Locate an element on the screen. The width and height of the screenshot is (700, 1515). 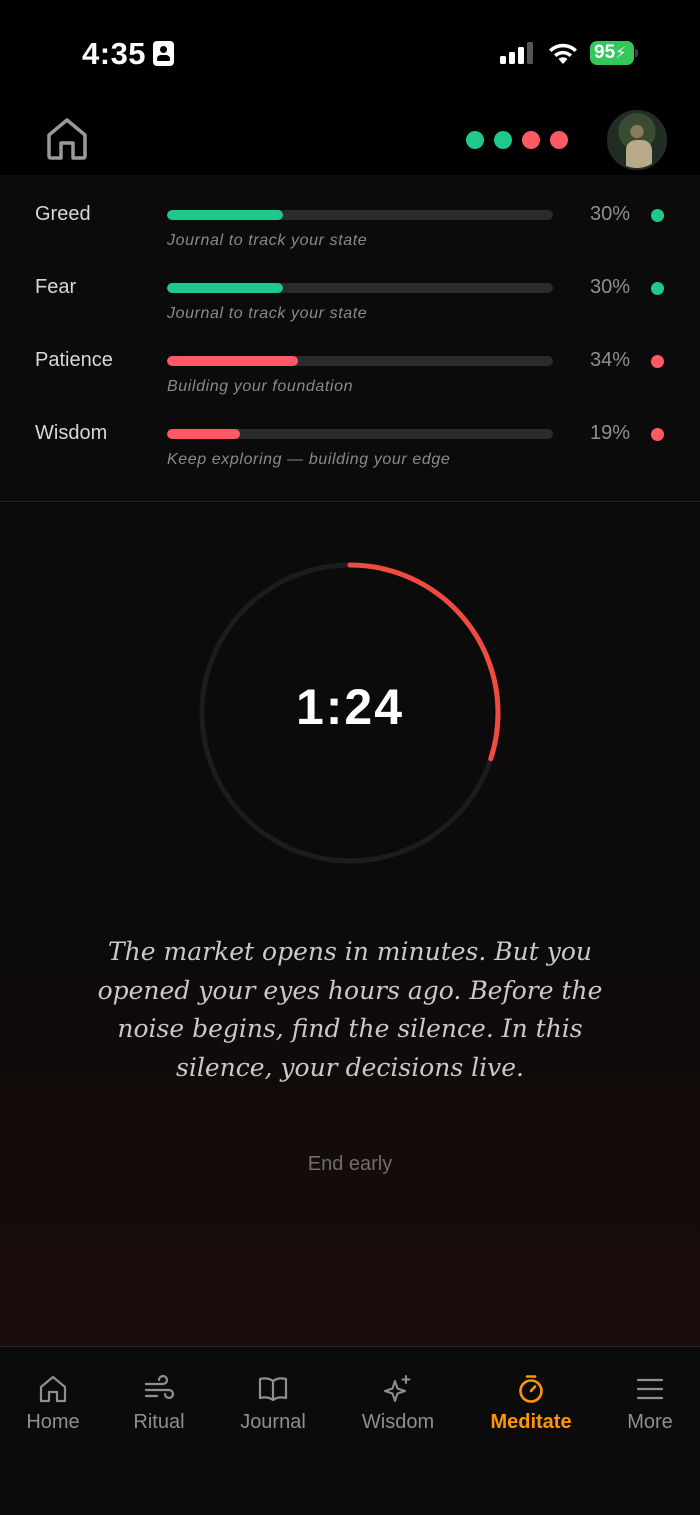
app-header is located at coordinates (350, 140).